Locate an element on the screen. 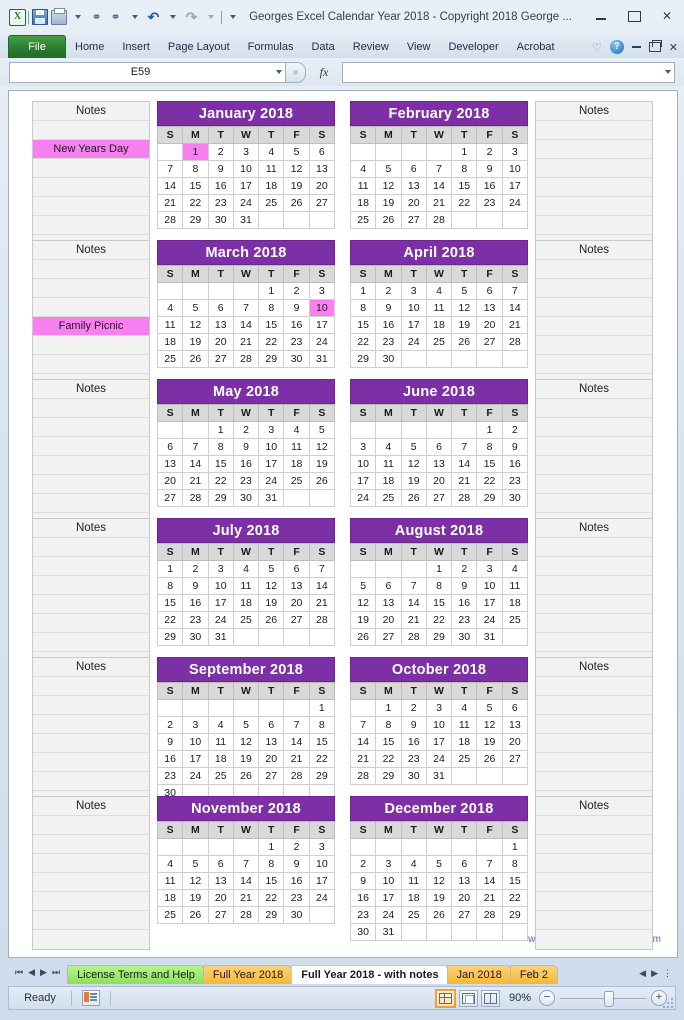  day-cell: 31 is located at coordinates (271, 498).